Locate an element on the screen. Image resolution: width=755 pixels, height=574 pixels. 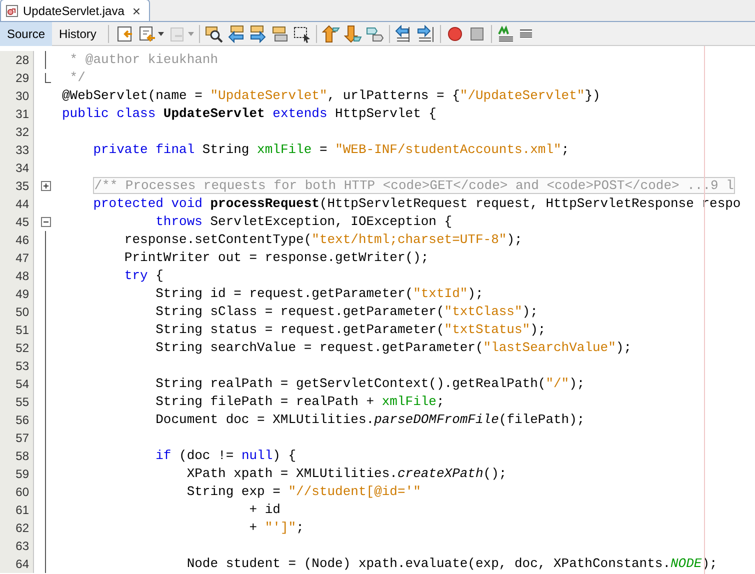
line-number: 34 is located at coordinates (22, 168).